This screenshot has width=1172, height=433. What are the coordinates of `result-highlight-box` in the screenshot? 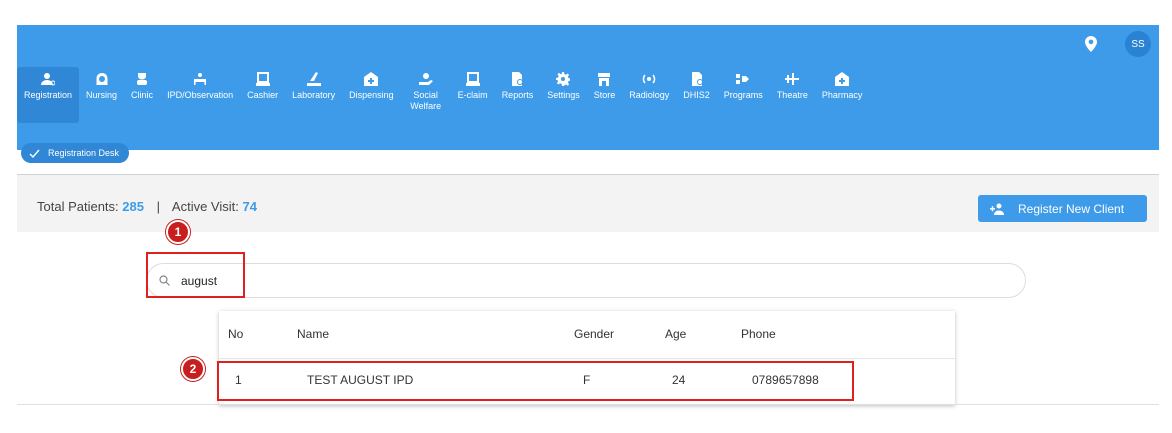 It's located at (535, 381).